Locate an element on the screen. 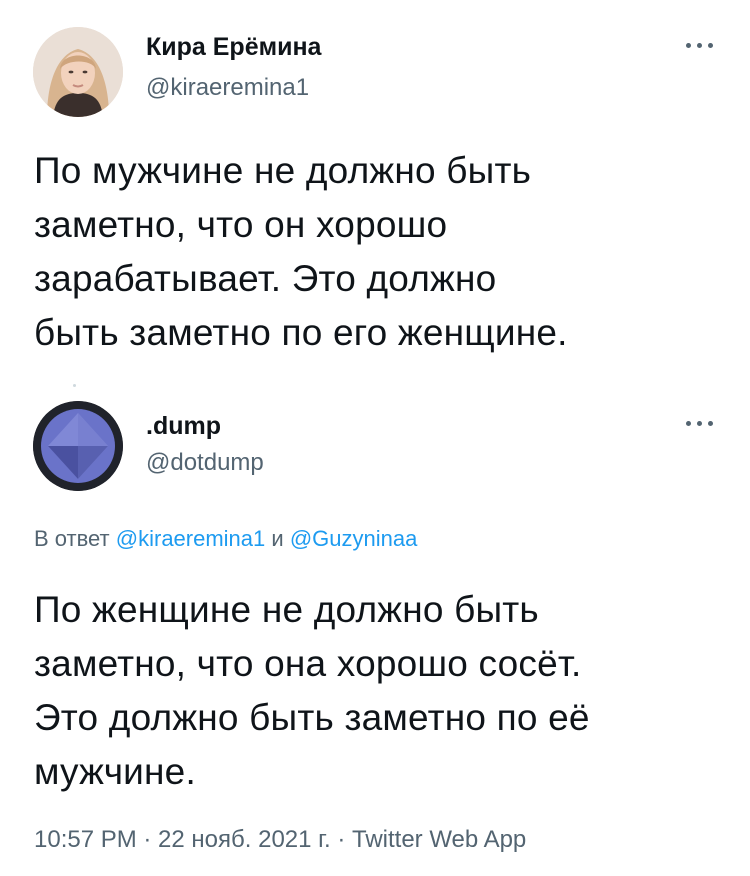  avatar-portrait-icon is located at coordinates (78, 72).